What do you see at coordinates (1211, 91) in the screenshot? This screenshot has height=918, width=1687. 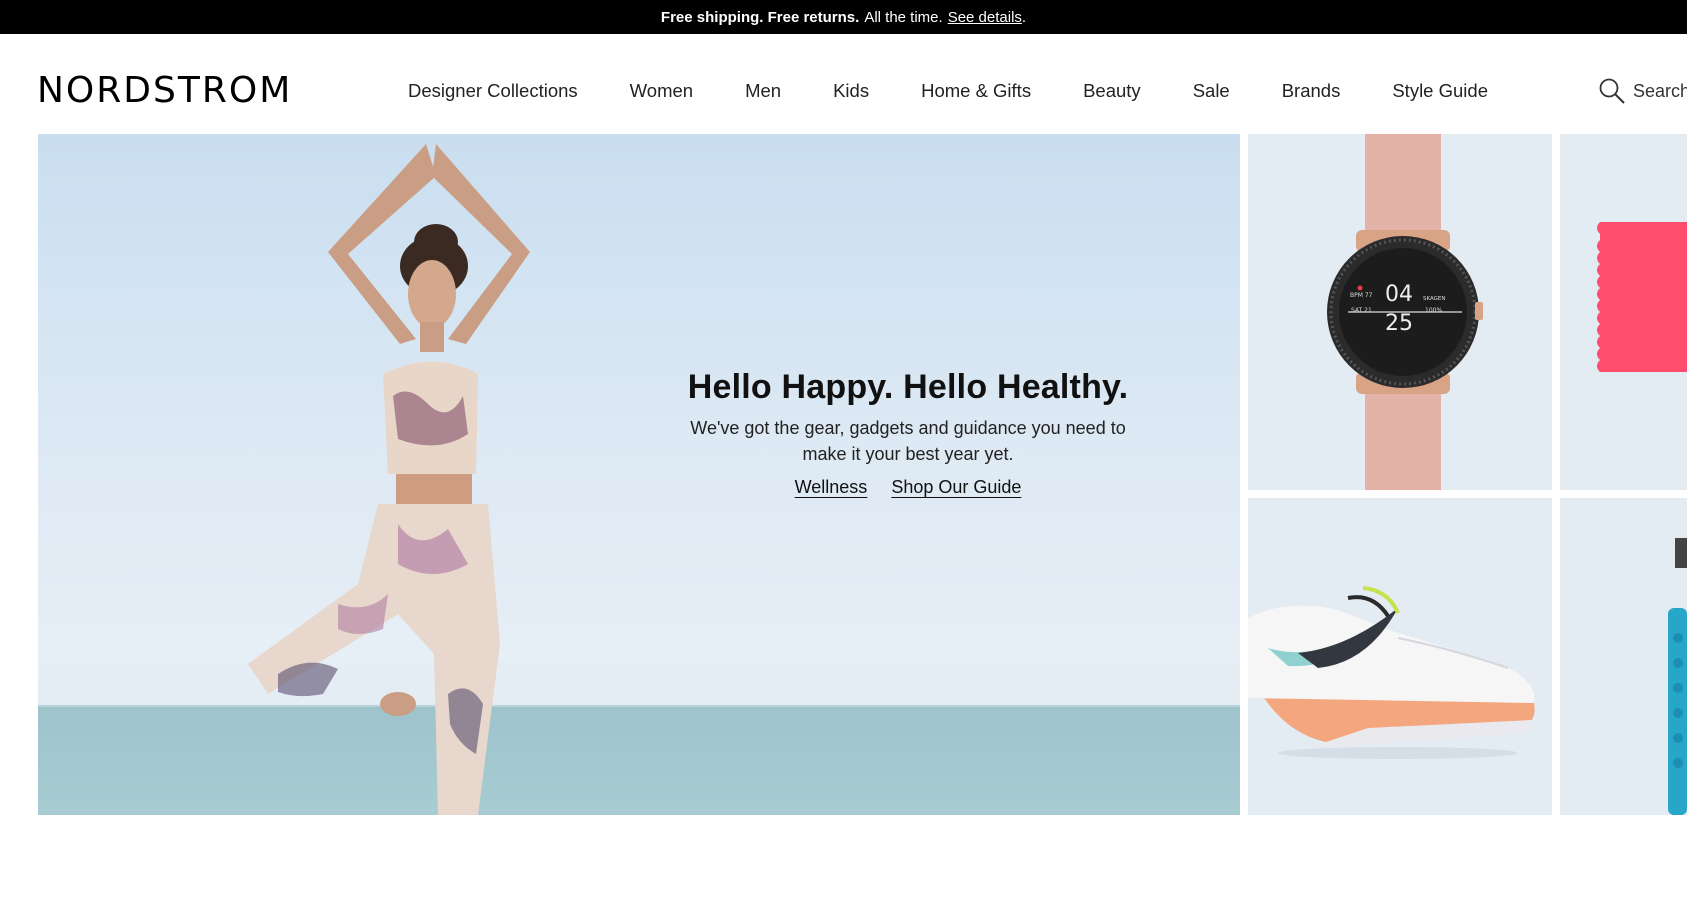 I see `nav-sale: Sale` at bounding box center [1211, 91].